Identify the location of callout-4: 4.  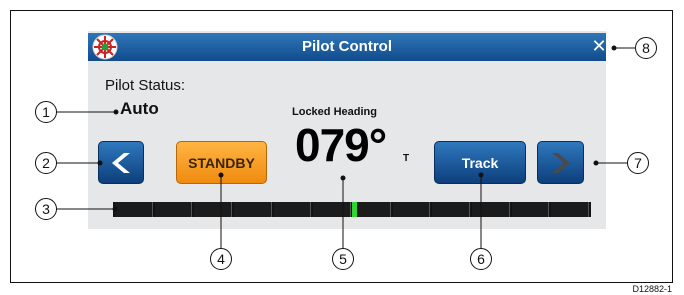
(221, 259).